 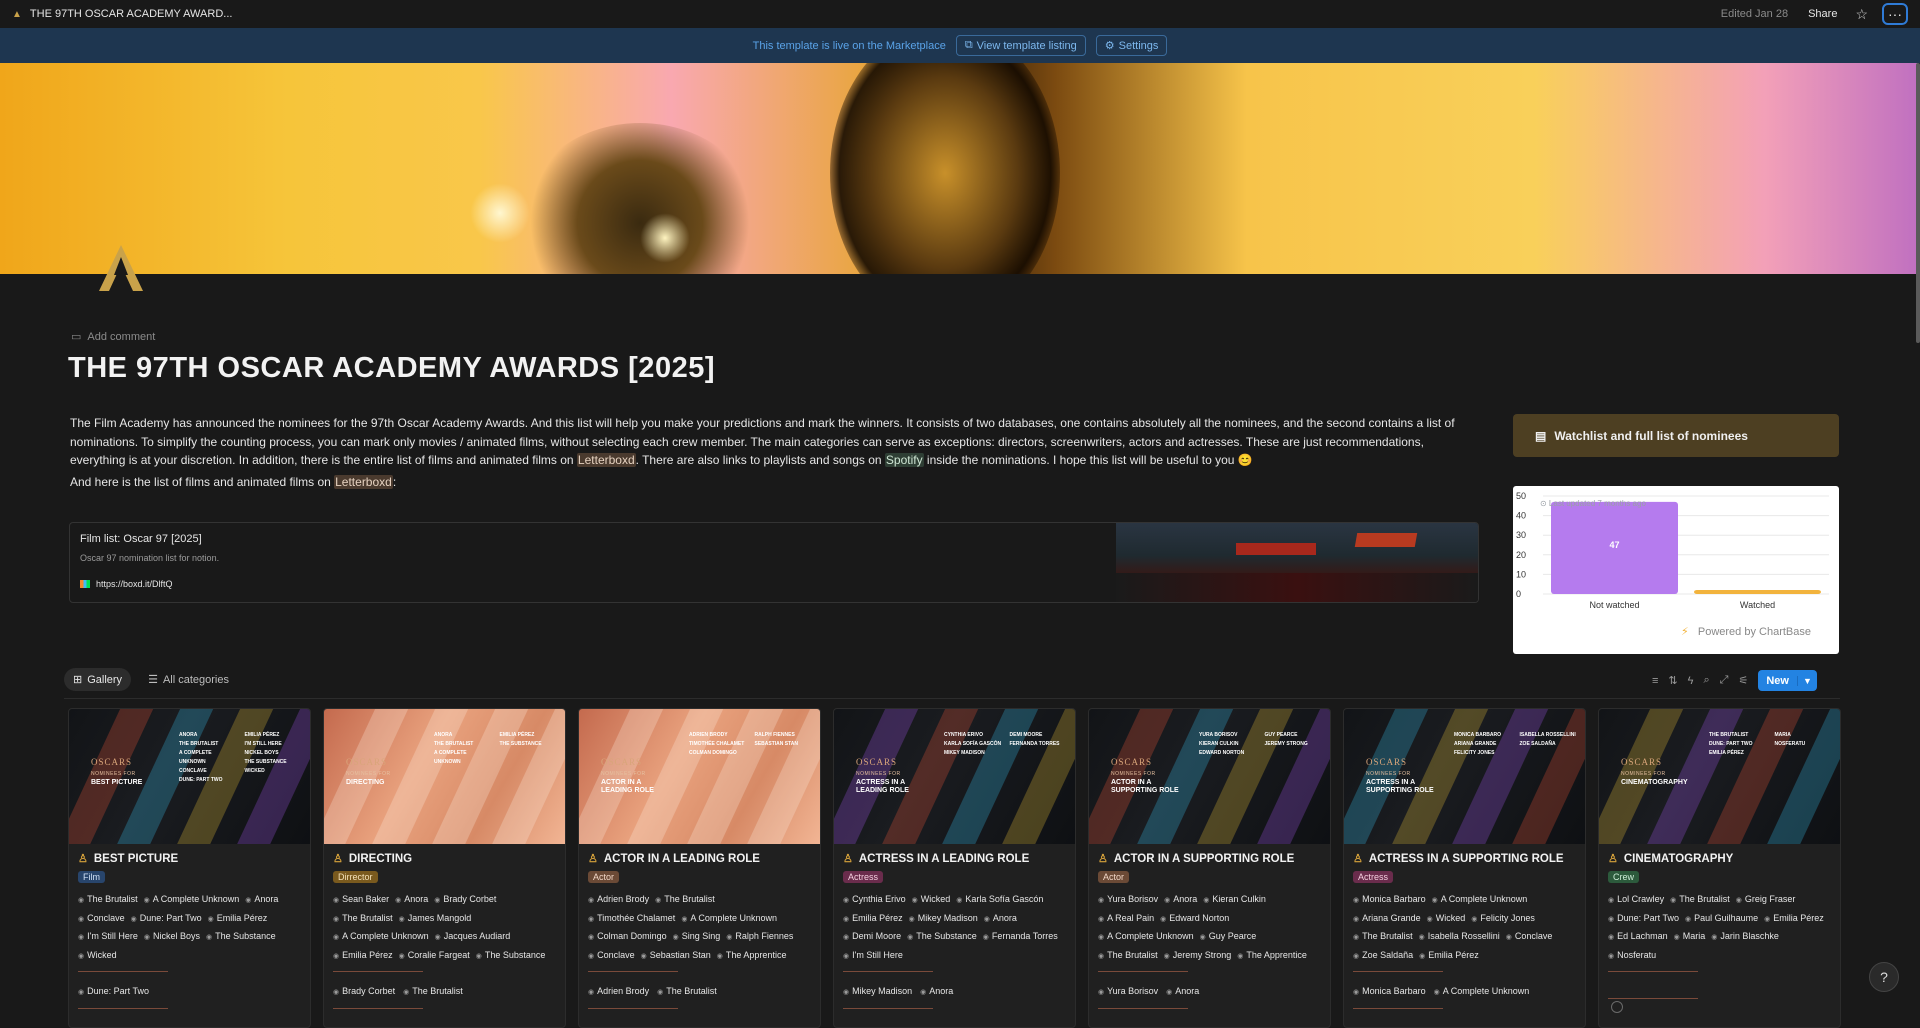 I want to click on tab-all-categories: ☰ All categories, so click(x=188, y=679).